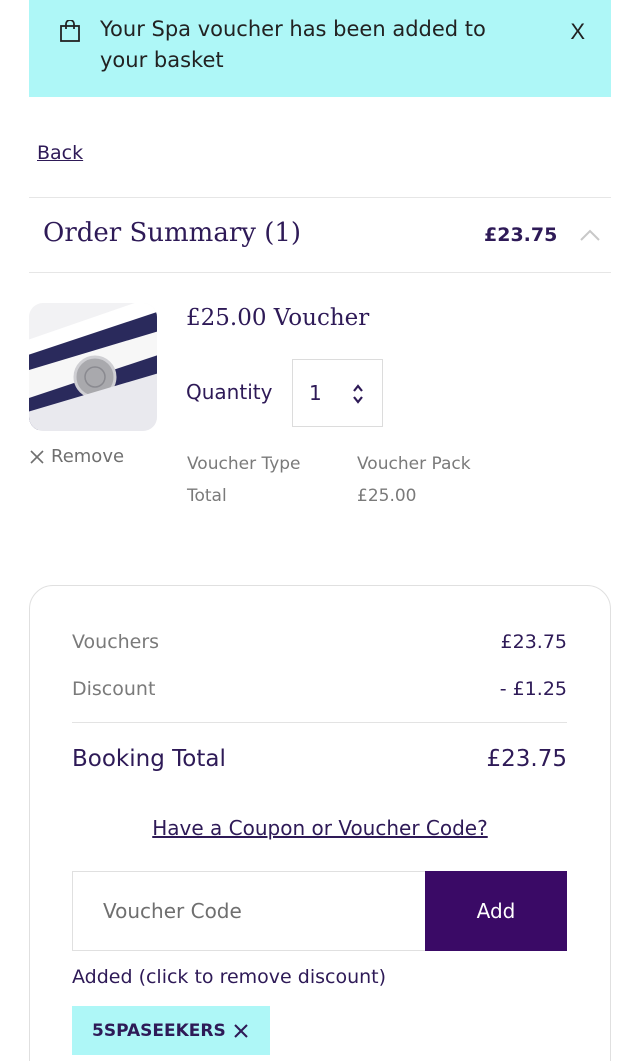 The height and width of the screenshot is (1061, 640). I want to click on vouchers-label: Vouchers, so click(116, 642).